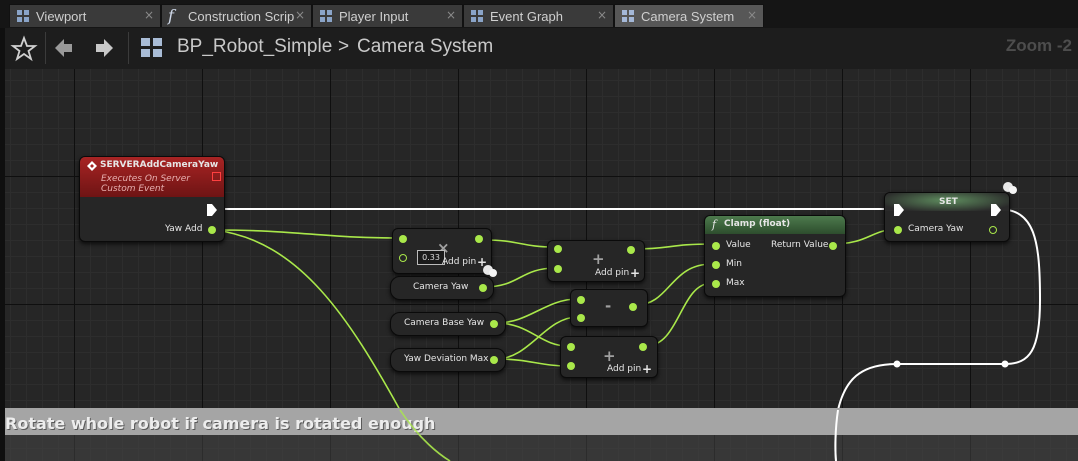 This screenshot has height=461, width=1078. I want to click on comment-bubble-icon, so click(1010, 188).